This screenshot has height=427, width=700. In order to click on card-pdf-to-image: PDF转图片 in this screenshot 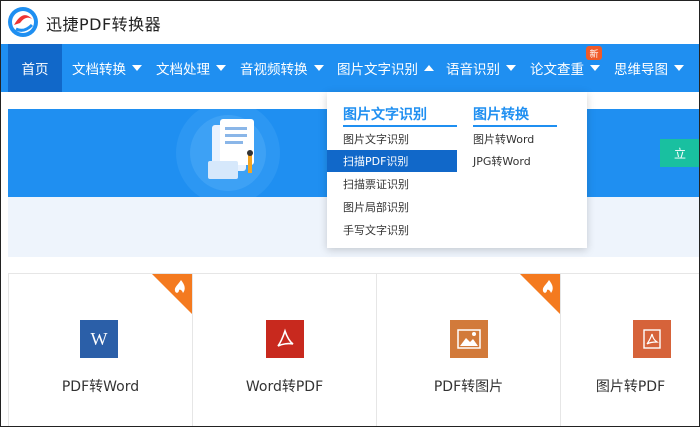, I will do `click(468, 350)`.